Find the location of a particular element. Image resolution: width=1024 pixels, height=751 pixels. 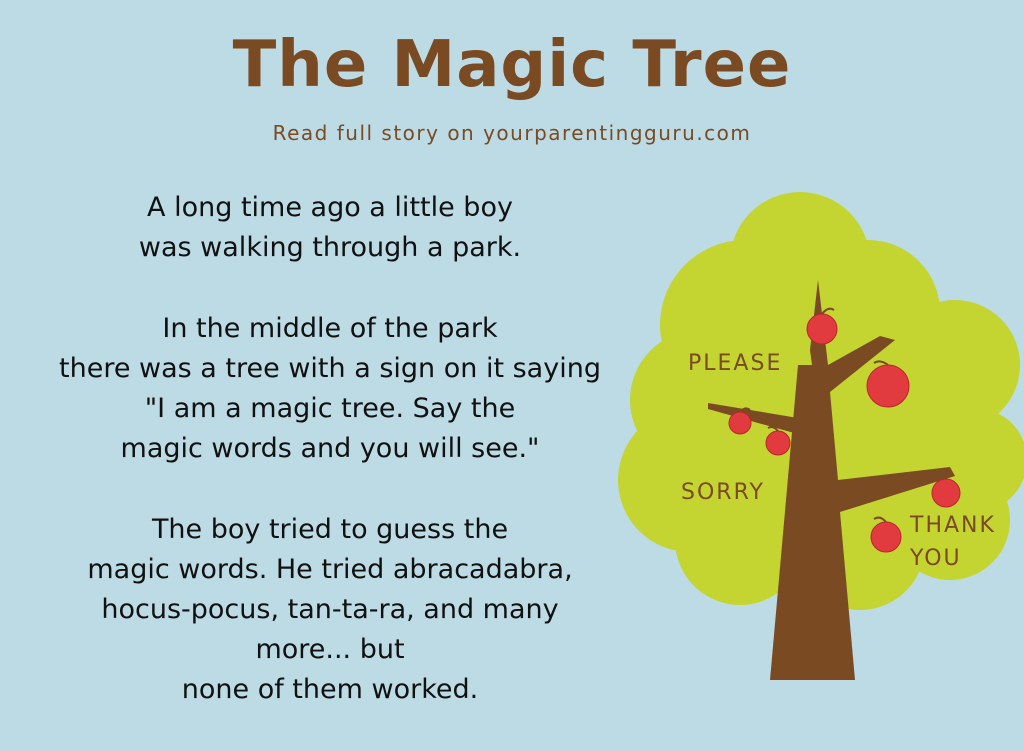

story-line: magic words. He tried abracadabra, is located at coordinates (330, 569).